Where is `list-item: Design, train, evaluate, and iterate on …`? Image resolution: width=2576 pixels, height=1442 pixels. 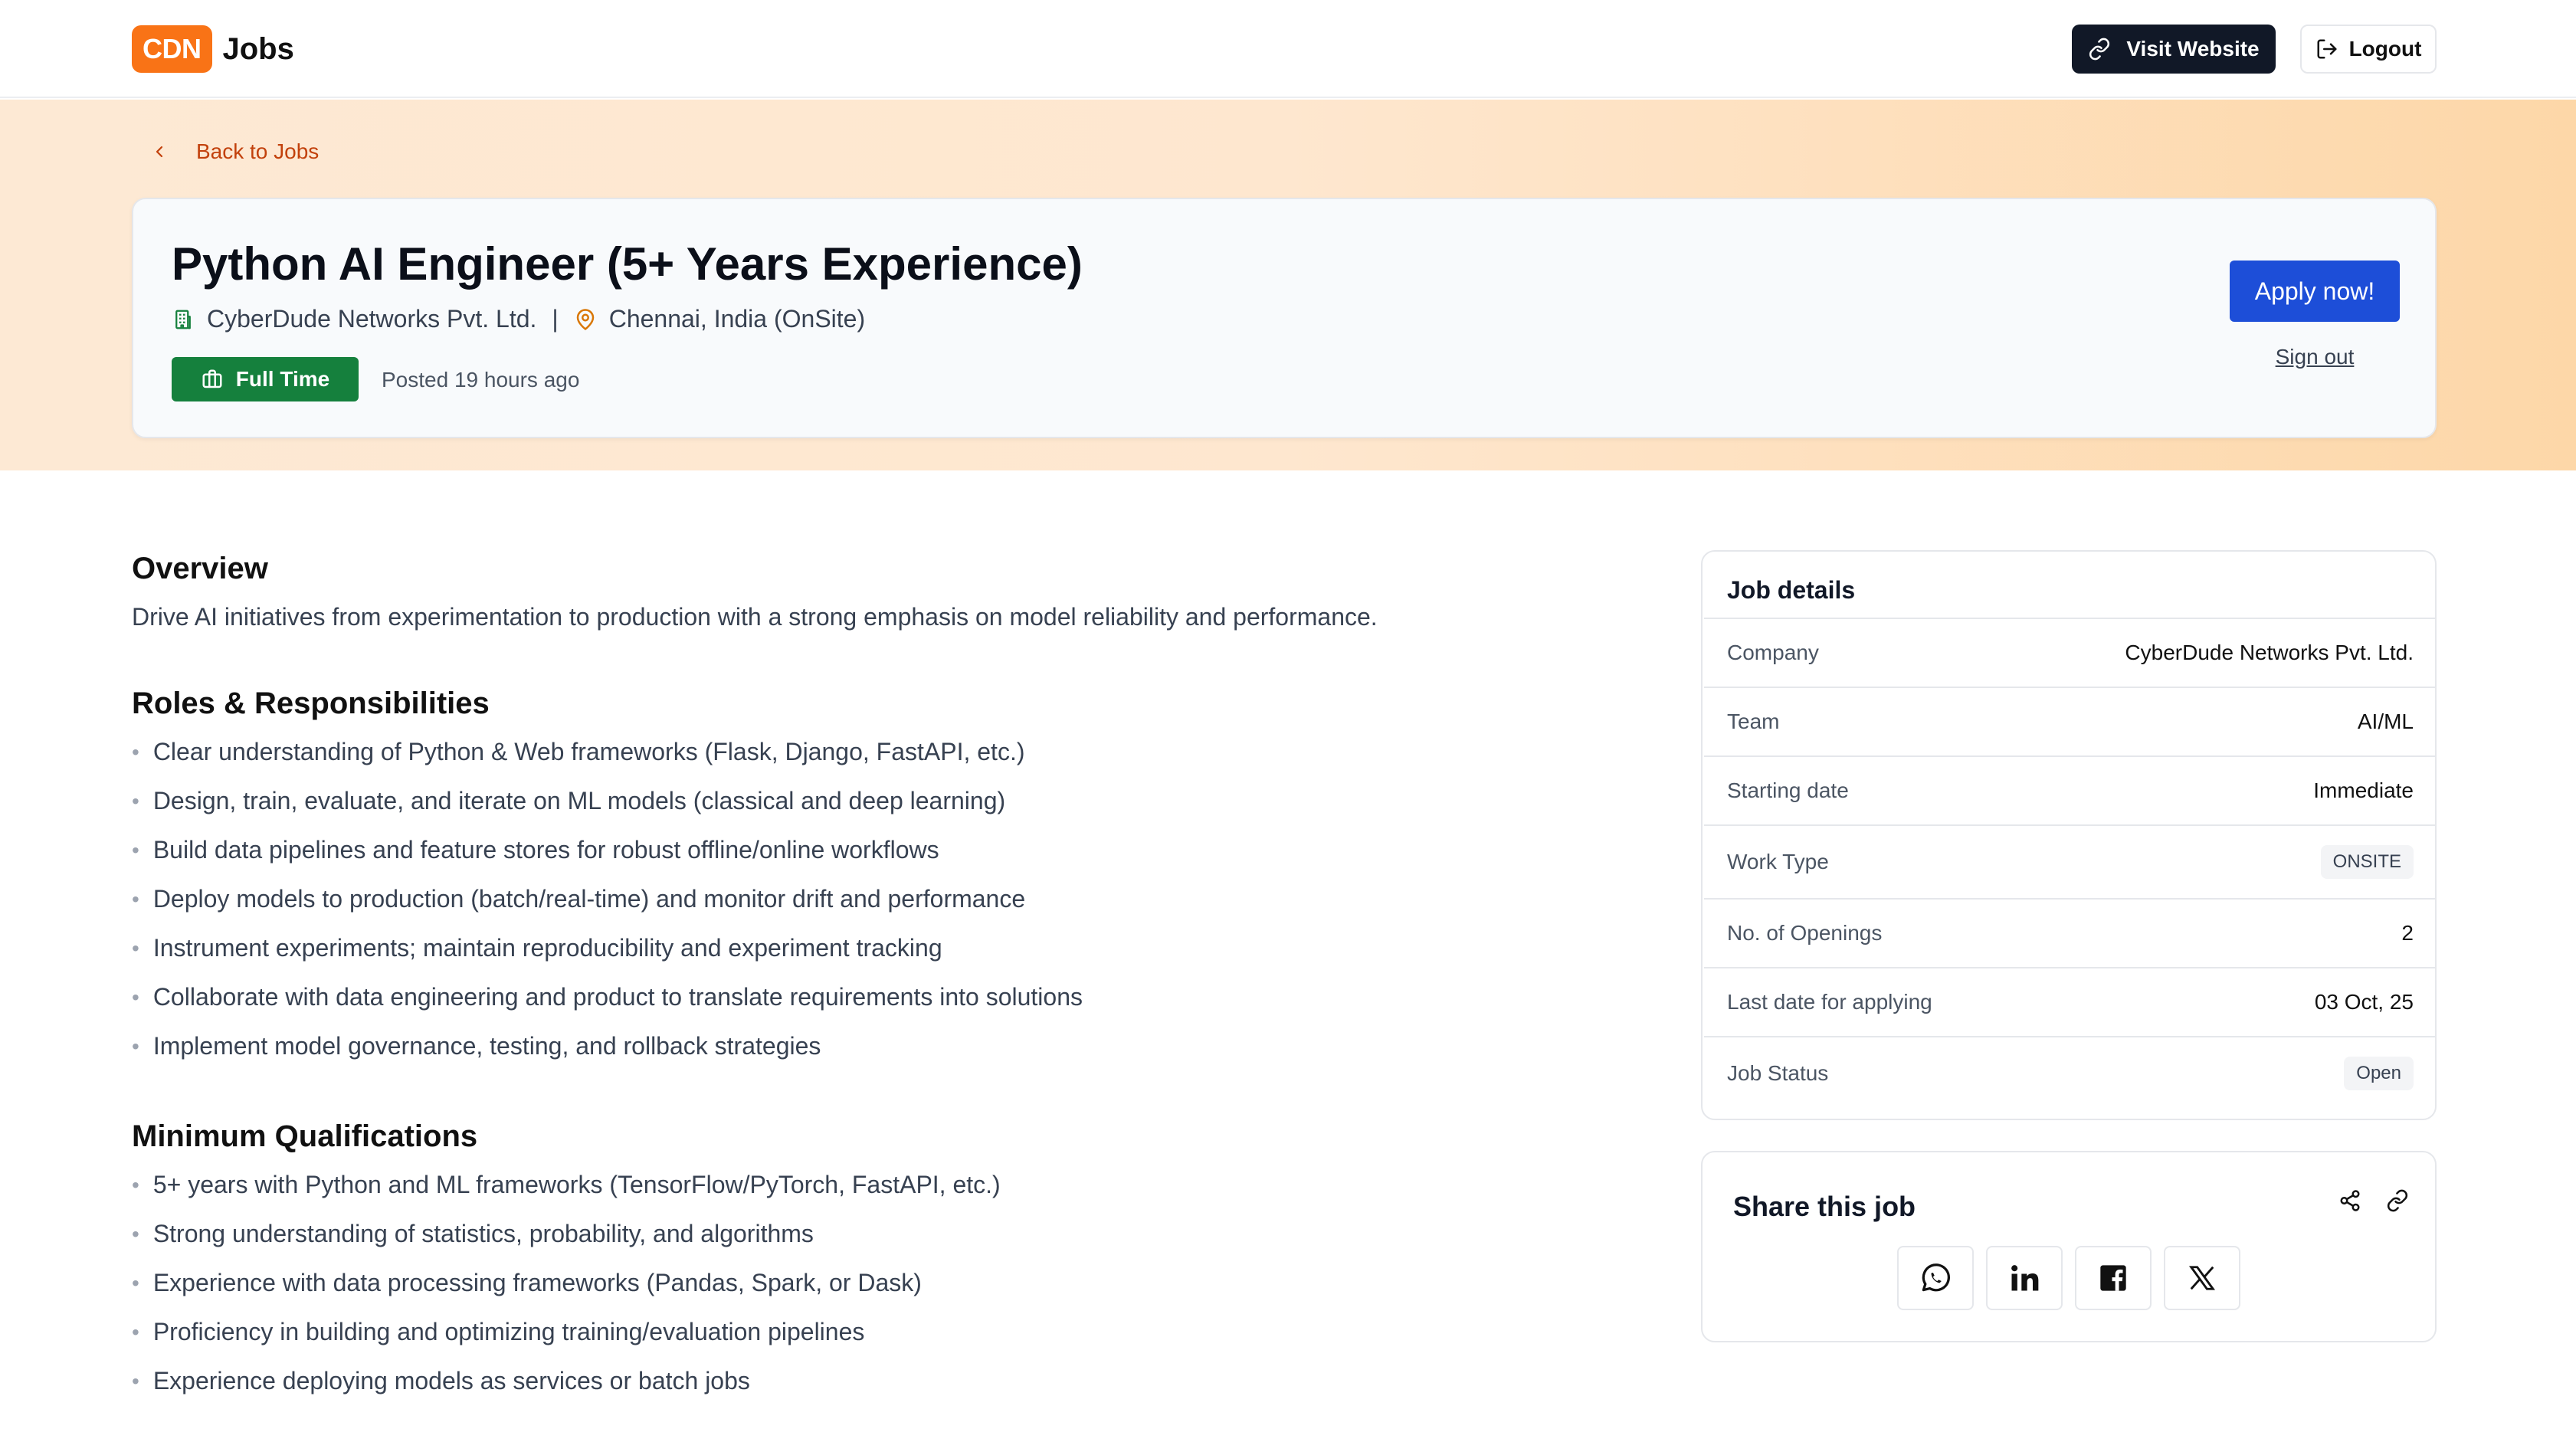
list-item: Design, train, evaluate, and iterate on … is located at coordinates (860, 811).